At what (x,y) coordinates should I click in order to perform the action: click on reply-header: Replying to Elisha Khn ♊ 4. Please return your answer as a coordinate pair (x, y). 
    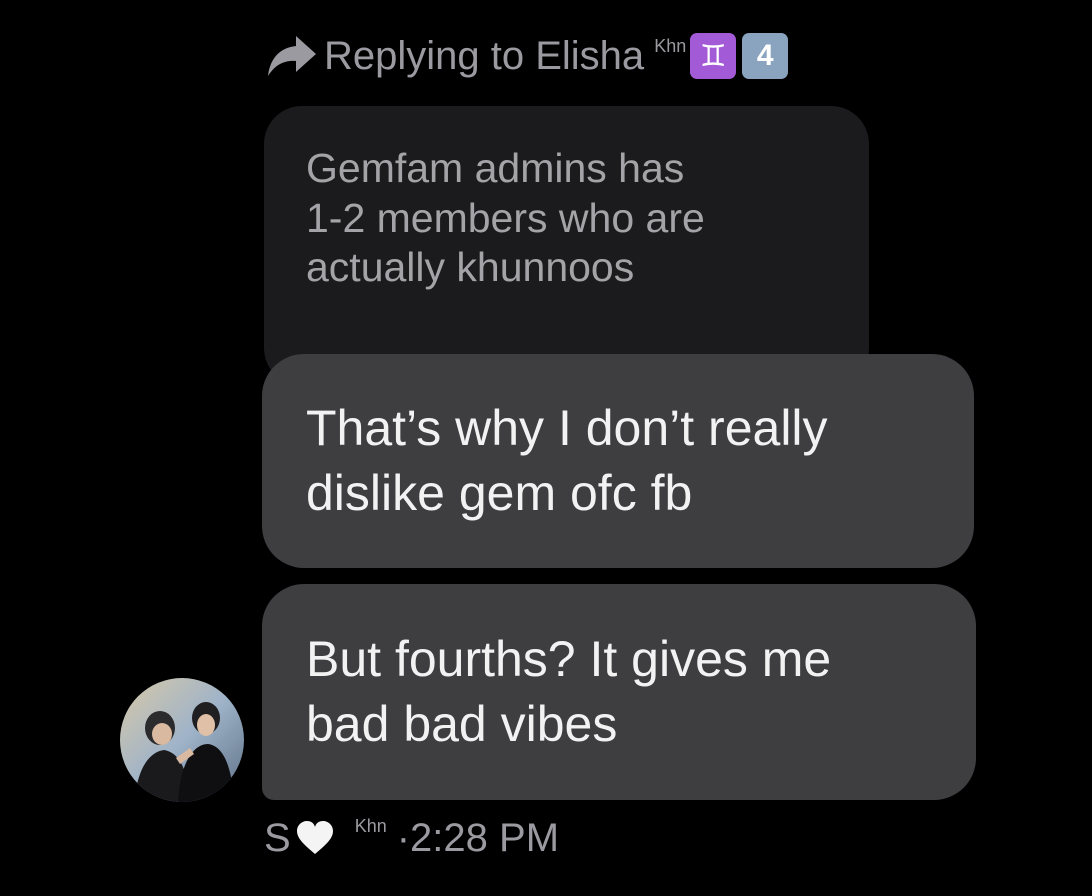
    Looking at the image, I should click on (527, 56).